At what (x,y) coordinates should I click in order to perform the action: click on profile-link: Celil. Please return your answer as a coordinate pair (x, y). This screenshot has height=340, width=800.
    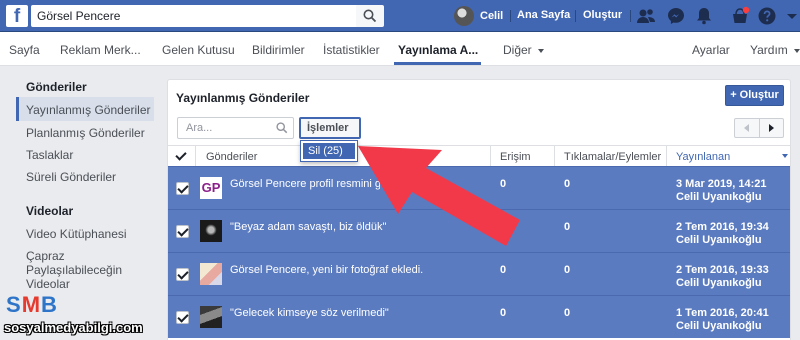
    Looking at the image, I should click on (478, 16).